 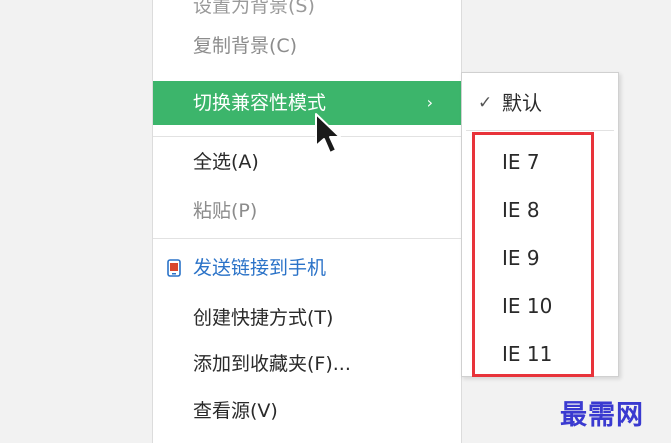 I want to click on submenu-separator, so click(x=540, y=130).